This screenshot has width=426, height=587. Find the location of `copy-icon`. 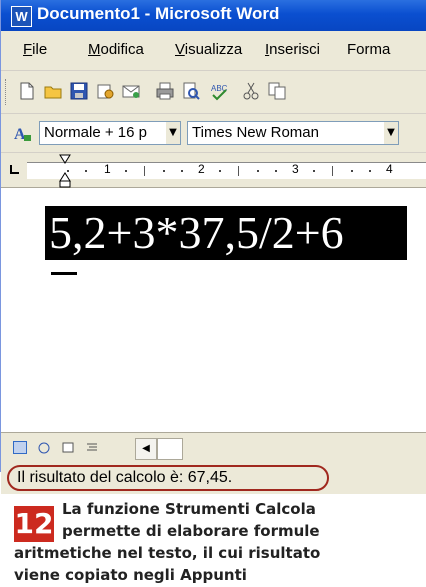

copy-icon is located at coordinates (277, 91).